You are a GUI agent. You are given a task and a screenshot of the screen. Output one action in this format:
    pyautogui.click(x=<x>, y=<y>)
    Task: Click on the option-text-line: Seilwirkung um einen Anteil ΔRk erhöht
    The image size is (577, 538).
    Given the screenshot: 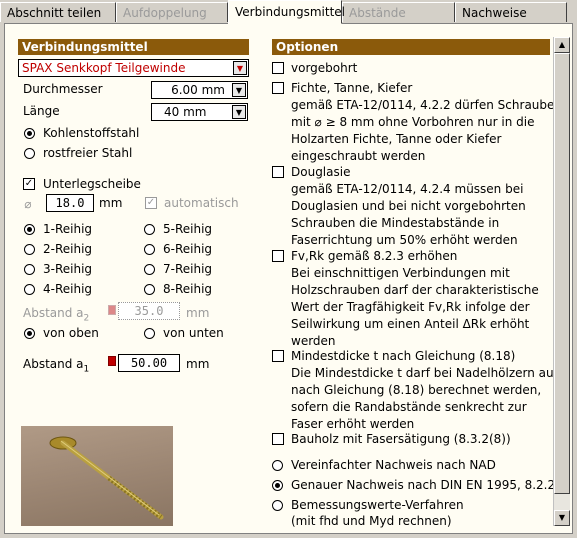 What is the action you would take?
    pyautogui.click(x=410, y=324)
    